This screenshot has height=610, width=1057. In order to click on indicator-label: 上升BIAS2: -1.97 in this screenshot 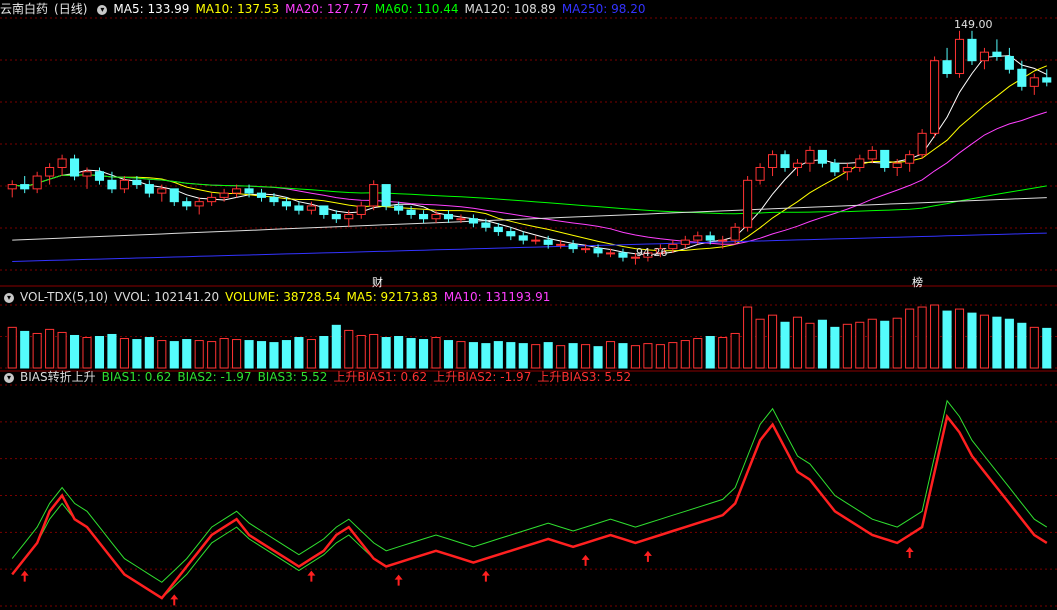, I will do `click(482, 377)`.